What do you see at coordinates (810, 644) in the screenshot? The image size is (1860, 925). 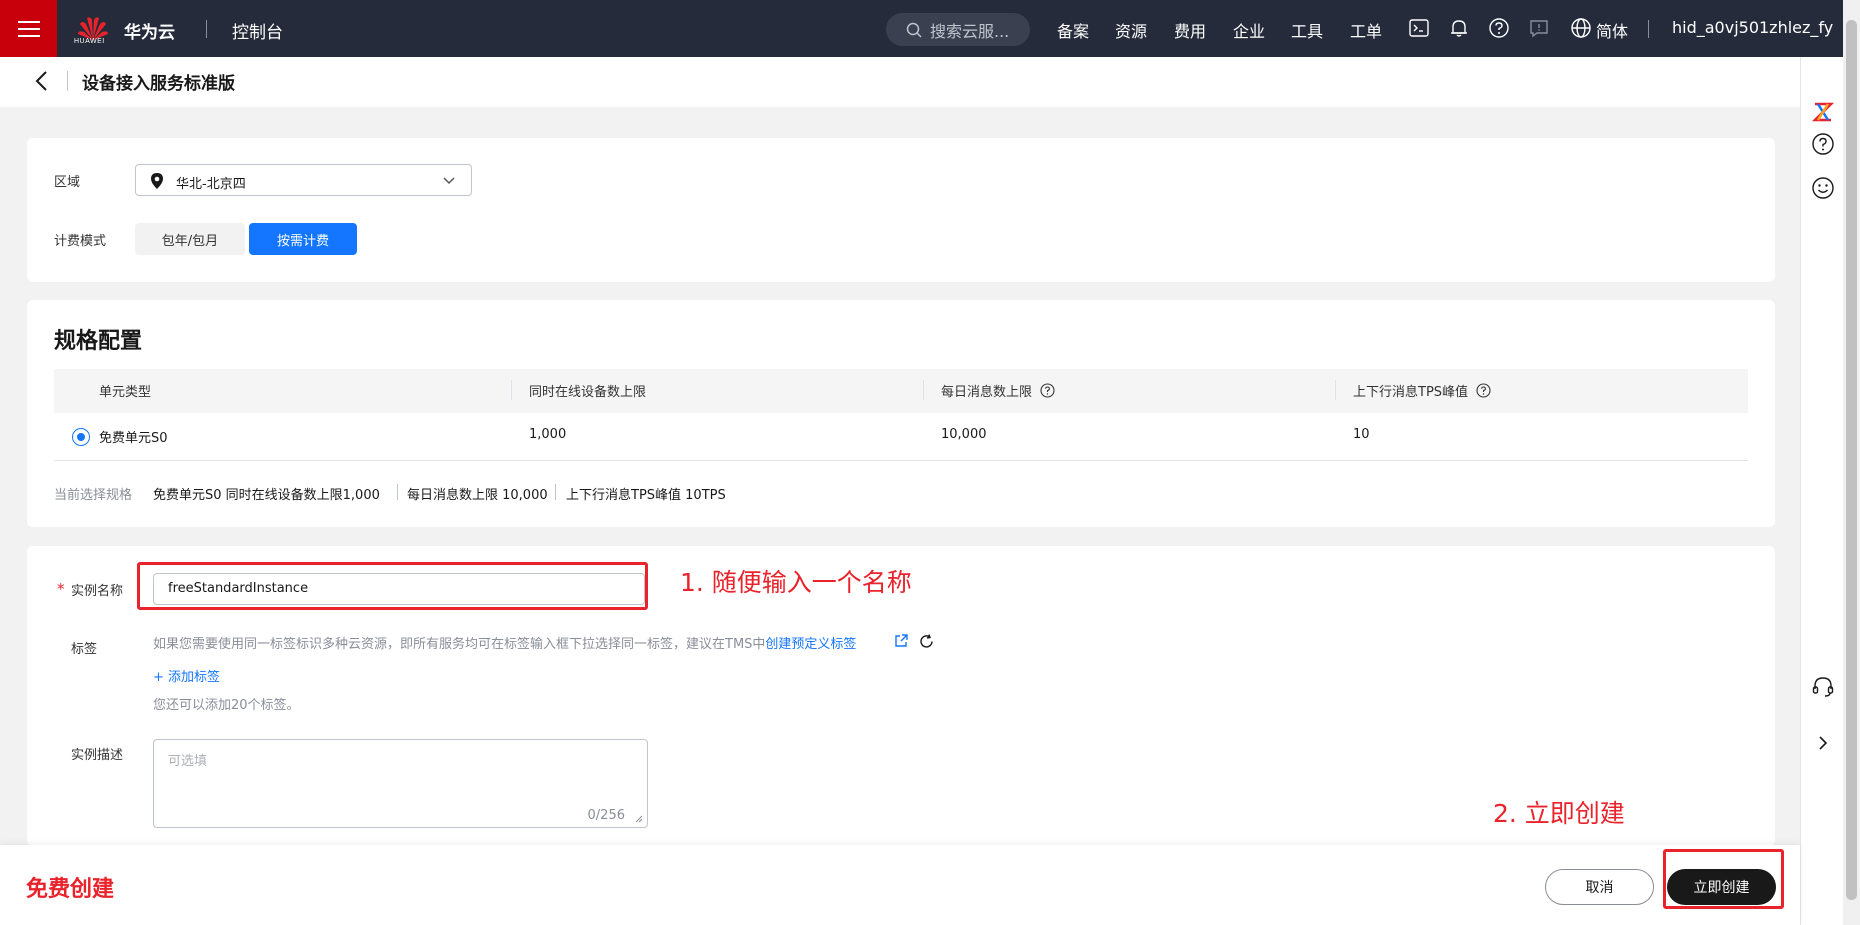 I see `create-predefined-tag-link: 创建预定义标签` at bounding box center [810, 644].